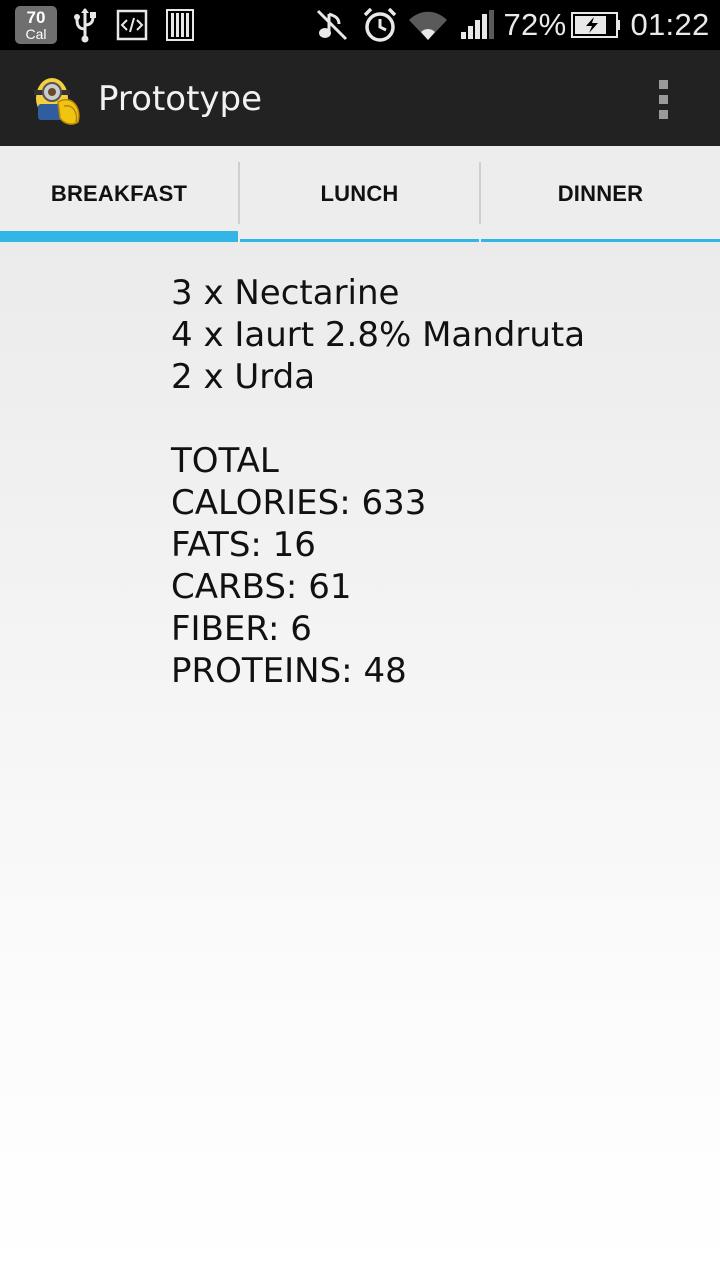  What do you see at coordinates (85, 25) in the screenshot?
I see `usb-icon` at bounding box center [85, 25].